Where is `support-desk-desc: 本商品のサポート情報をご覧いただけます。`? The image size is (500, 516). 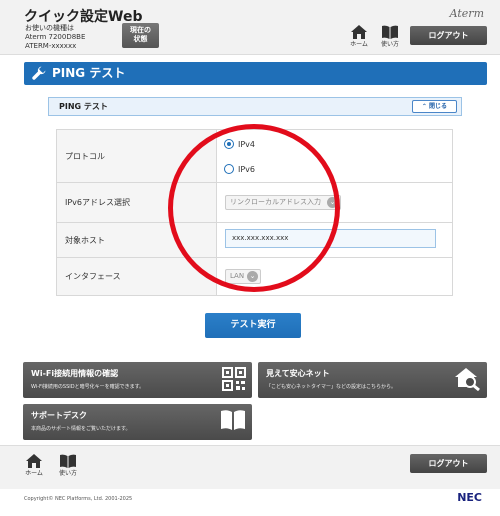 support-desk-desc: 本商品のサポート情報をご覧いただけます。 is located at coordinates (81, 429).